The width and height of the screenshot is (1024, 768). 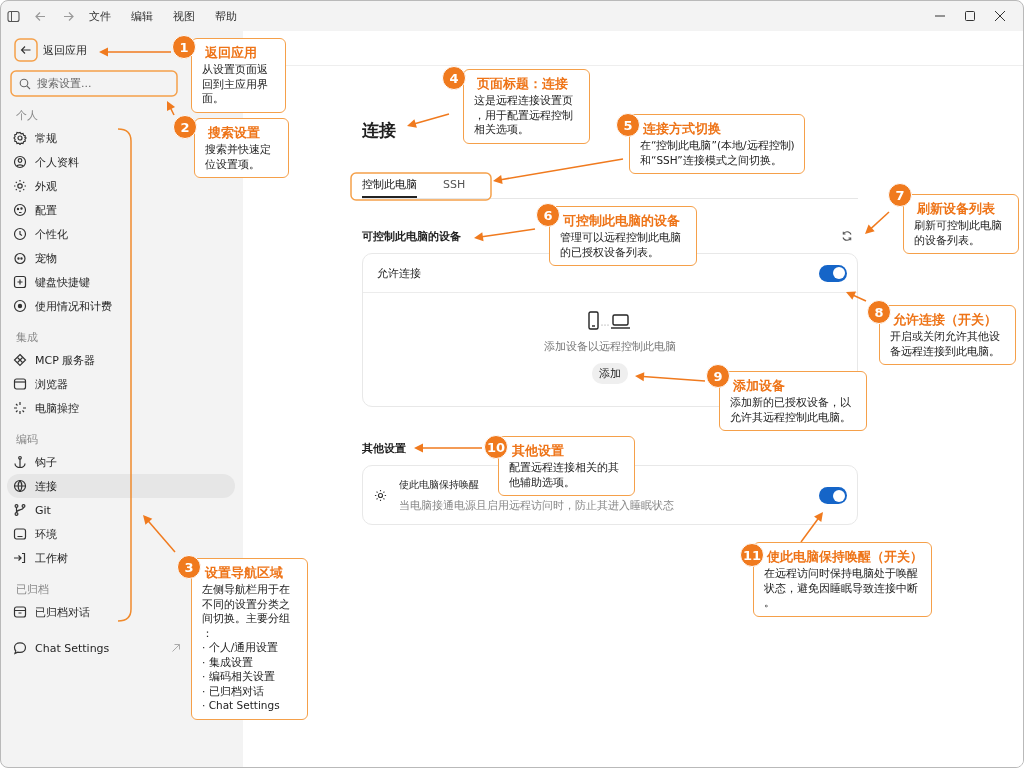 I want to click on sidebar-item: 钩子, so click(x=36, y=462).